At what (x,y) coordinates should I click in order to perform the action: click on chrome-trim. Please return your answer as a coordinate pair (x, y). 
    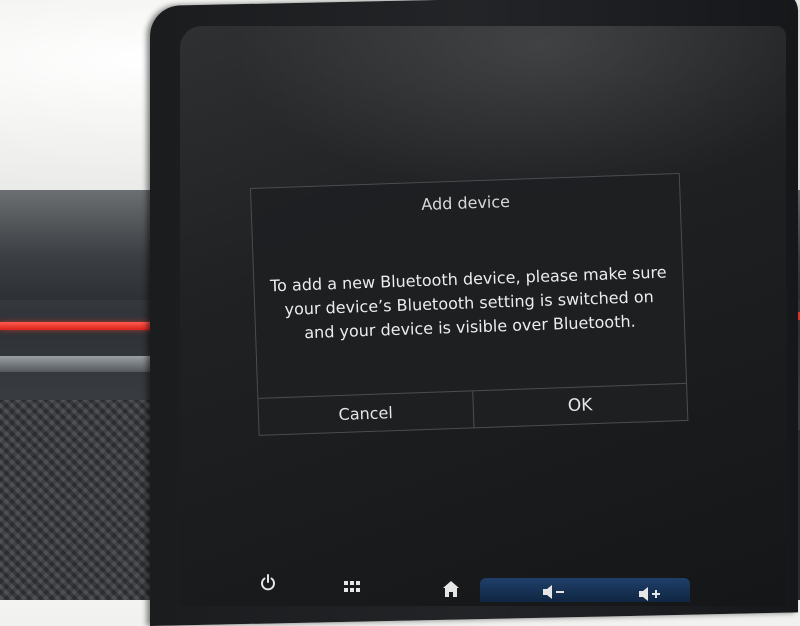
    Looking at the image, I should click on (85, 364).